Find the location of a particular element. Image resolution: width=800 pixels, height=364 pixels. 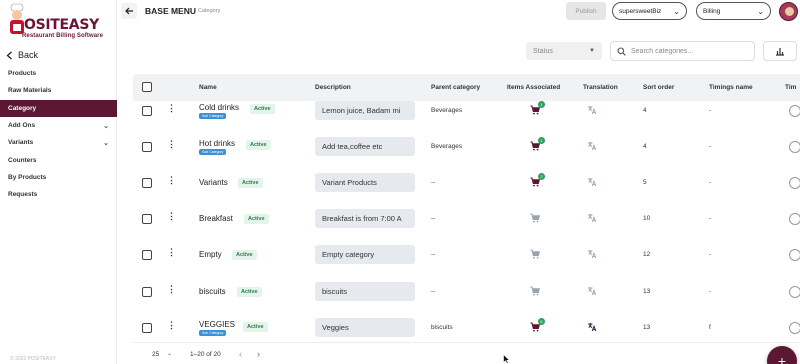

description-field: Variant Products is located at coordinates (365, 182).